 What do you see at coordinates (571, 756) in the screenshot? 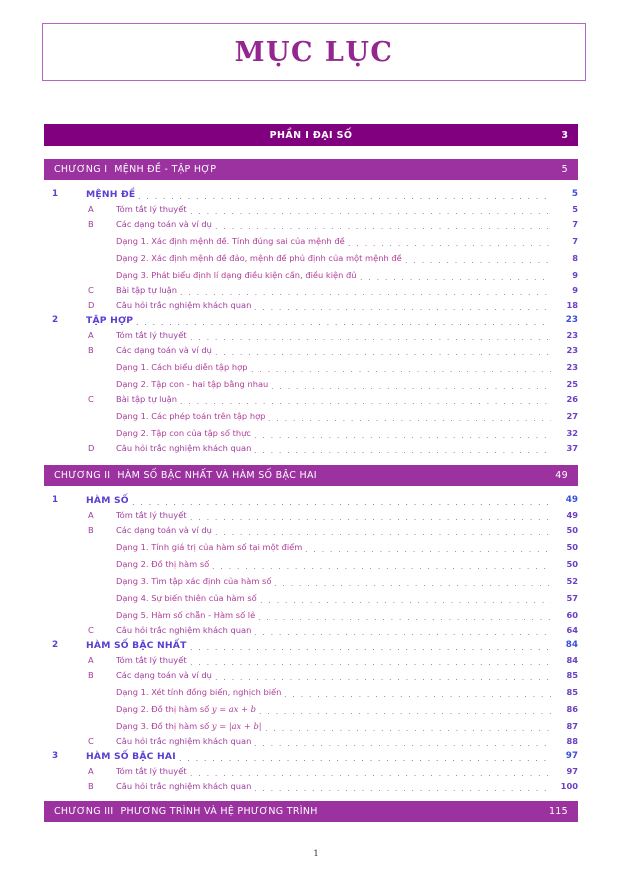
I see `toc-entry-page-number: 97` at bounding box center [571, 756].